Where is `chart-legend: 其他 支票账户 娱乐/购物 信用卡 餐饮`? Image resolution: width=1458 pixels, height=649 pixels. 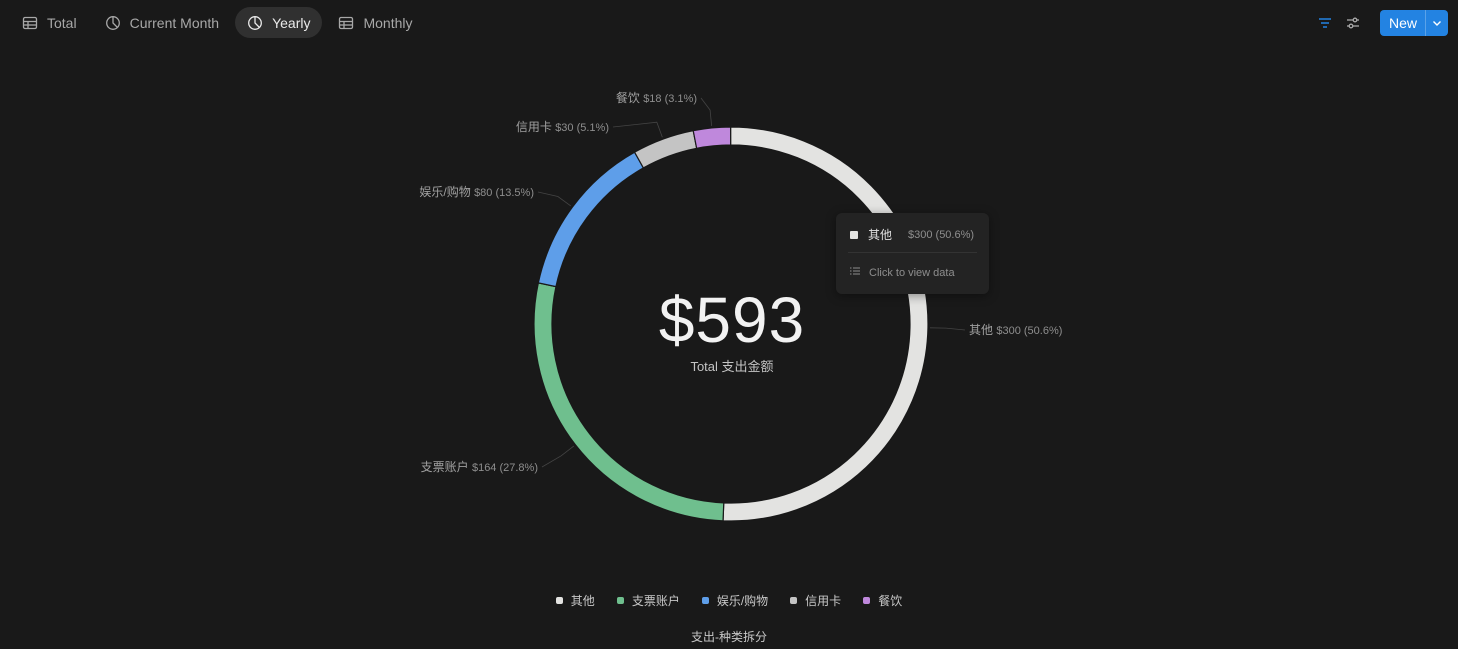 chart-legend: 其他 支票账户 娱乐/购物 信用卡 餐饮 is located at coordinates (729, 600).